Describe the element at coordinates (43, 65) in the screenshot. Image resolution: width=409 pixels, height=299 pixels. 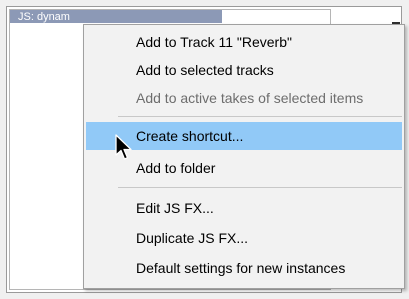
I see `fx-list-item: JS: synthe` at that location.